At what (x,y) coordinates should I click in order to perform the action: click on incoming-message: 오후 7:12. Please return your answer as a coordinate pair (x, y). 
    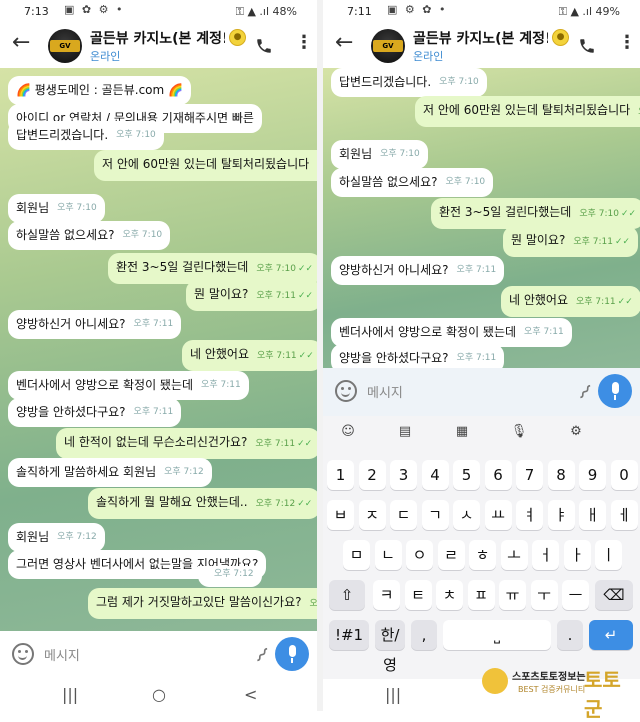
    Looking at the image, I should click on (230, 576).